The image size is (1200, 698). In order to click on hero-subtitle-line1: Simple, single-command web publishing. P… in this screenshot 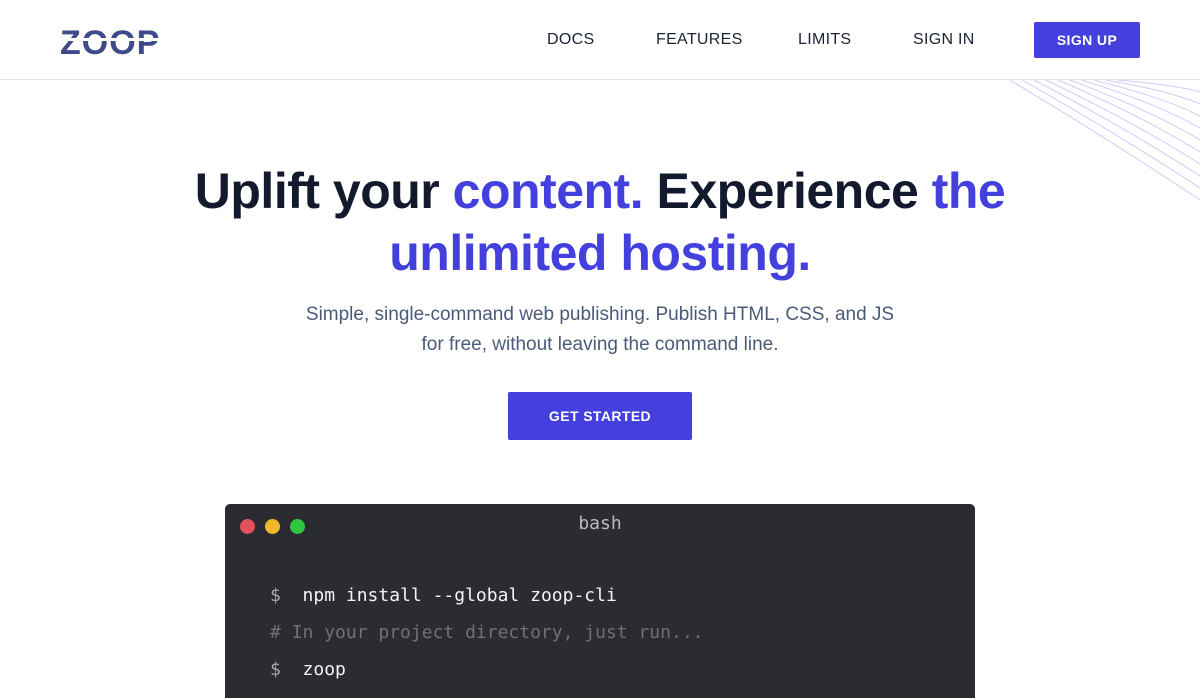, I will do `click(600, 314)`.